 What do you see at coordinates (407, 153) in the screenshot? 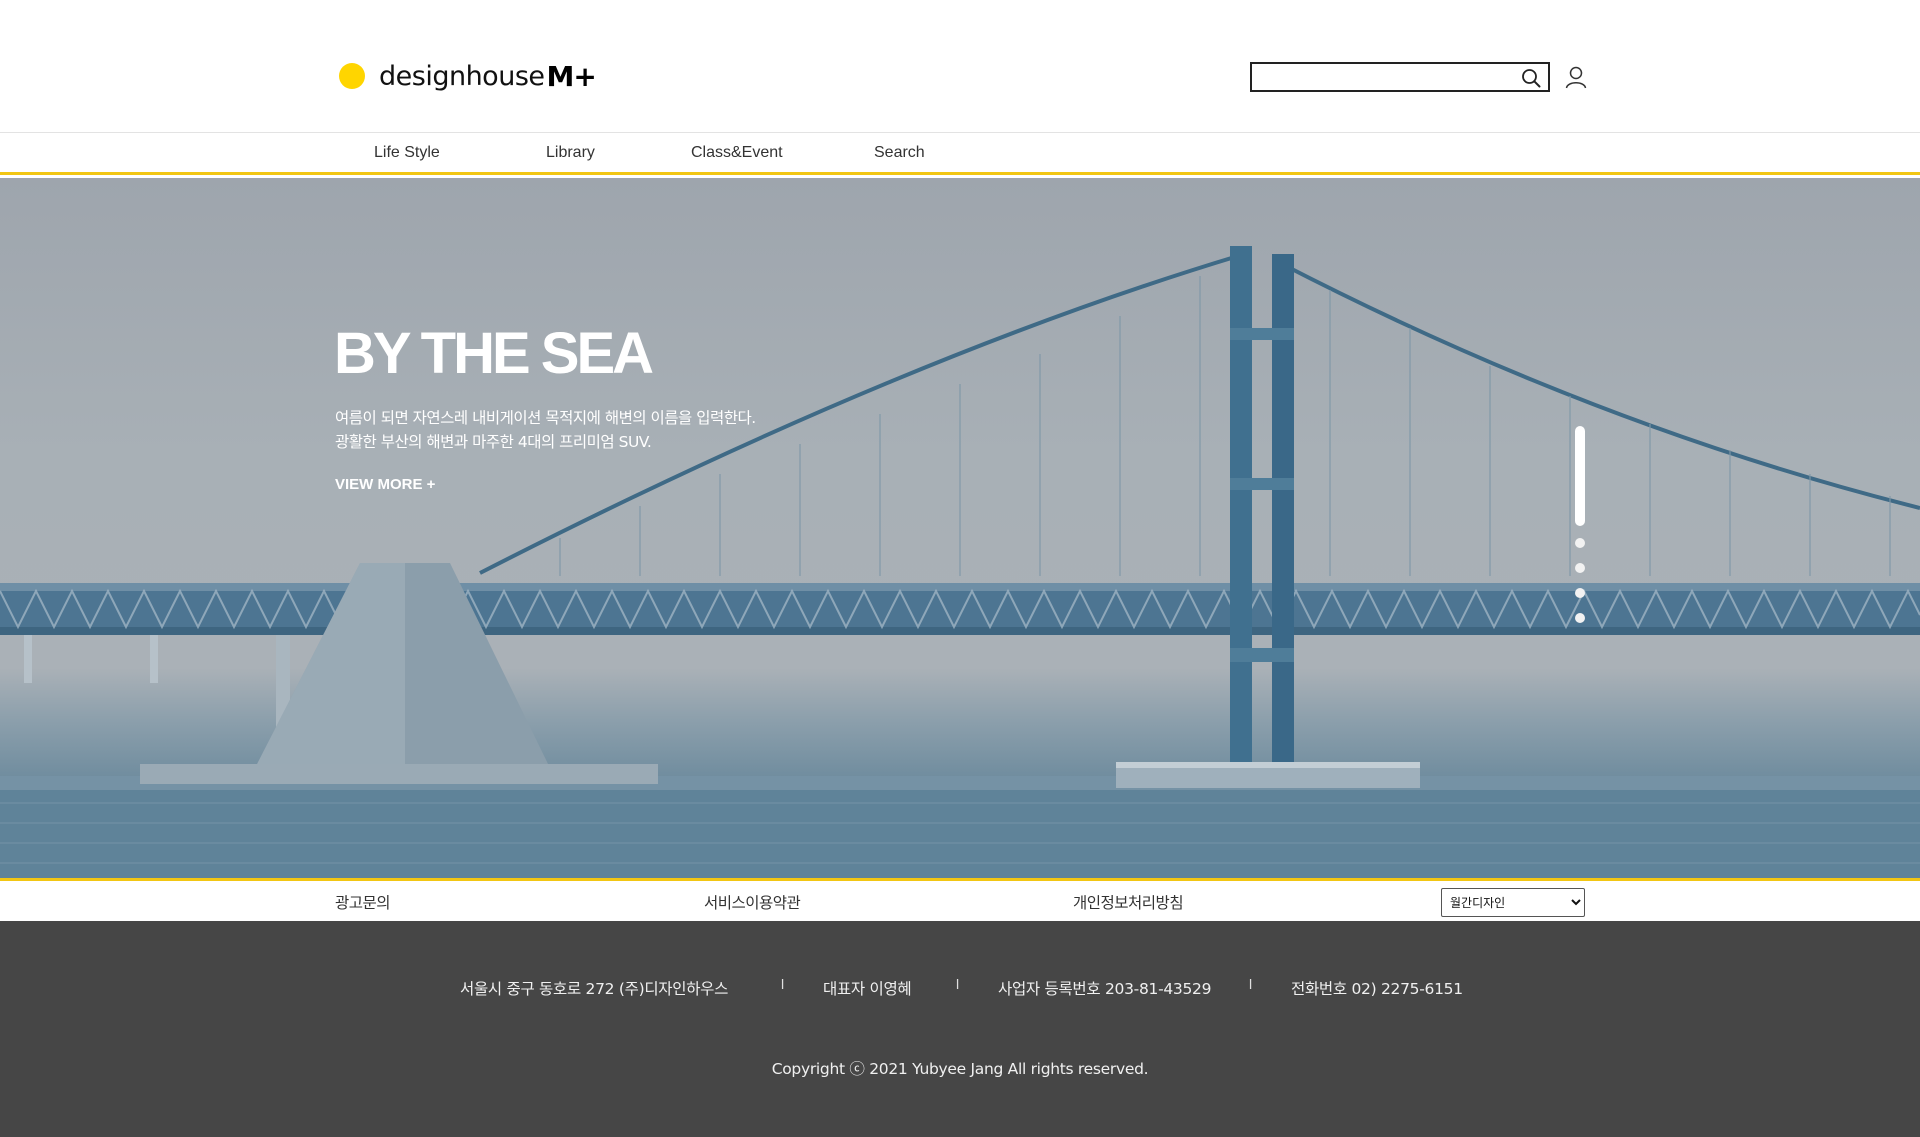
I see `nav-item-life-style: Life Style` at bounding box center [407, 153].